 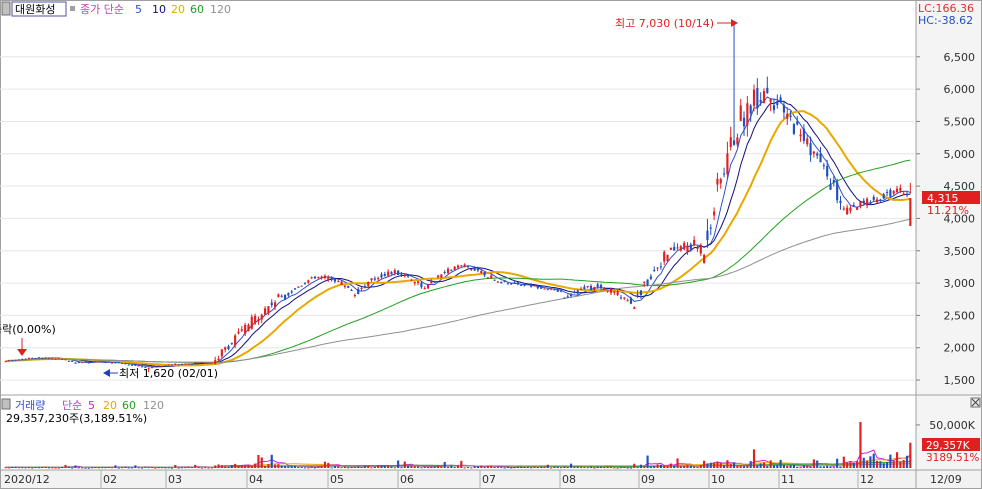 I want to click on volume-menu-button, so click(x=6, y=404).